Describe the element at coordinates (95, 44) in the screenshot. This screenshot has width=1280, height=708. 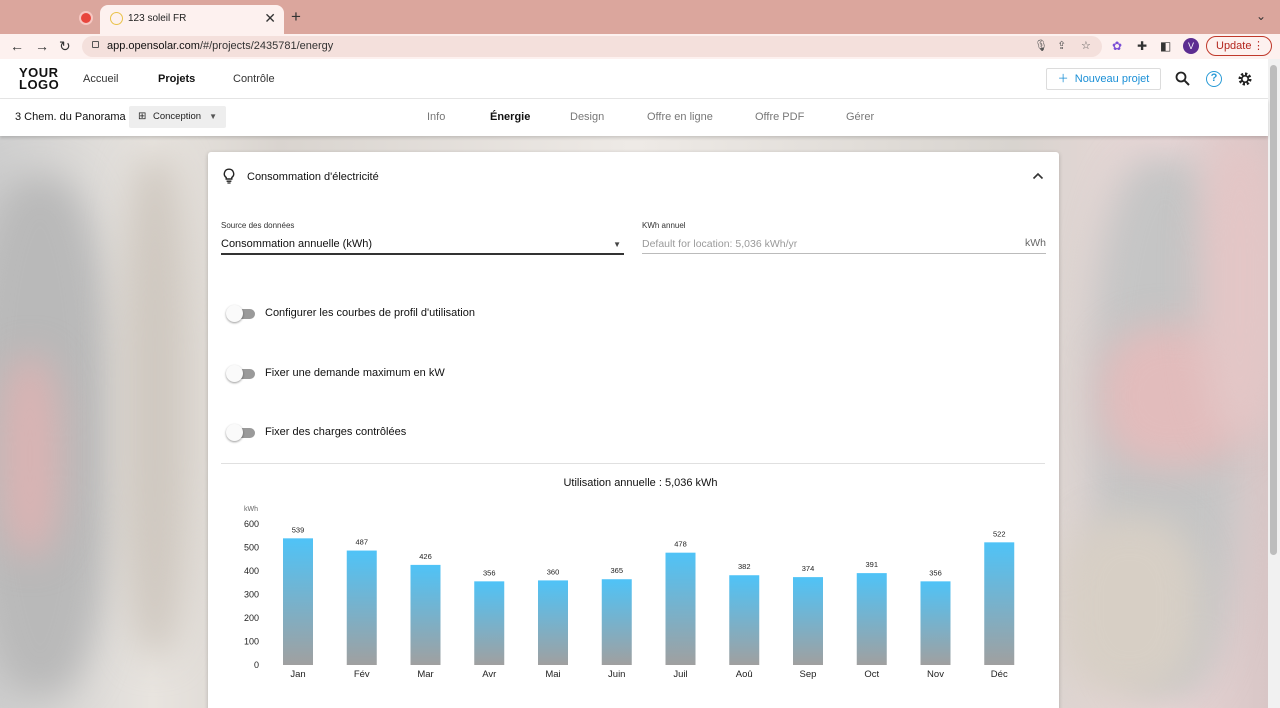
I see `lock-icon` at that location.